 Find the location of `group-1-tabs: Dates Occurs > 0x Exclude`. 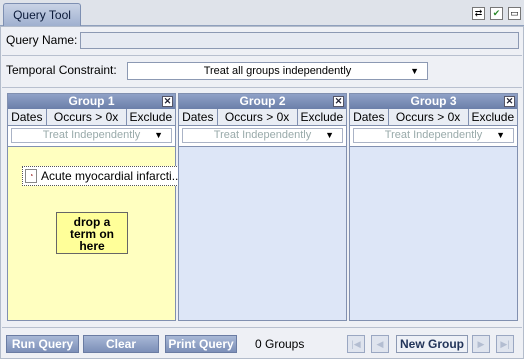

group-1-tabs: Dates Occurs > 0x Exclude is located at coordinates (91, 117).